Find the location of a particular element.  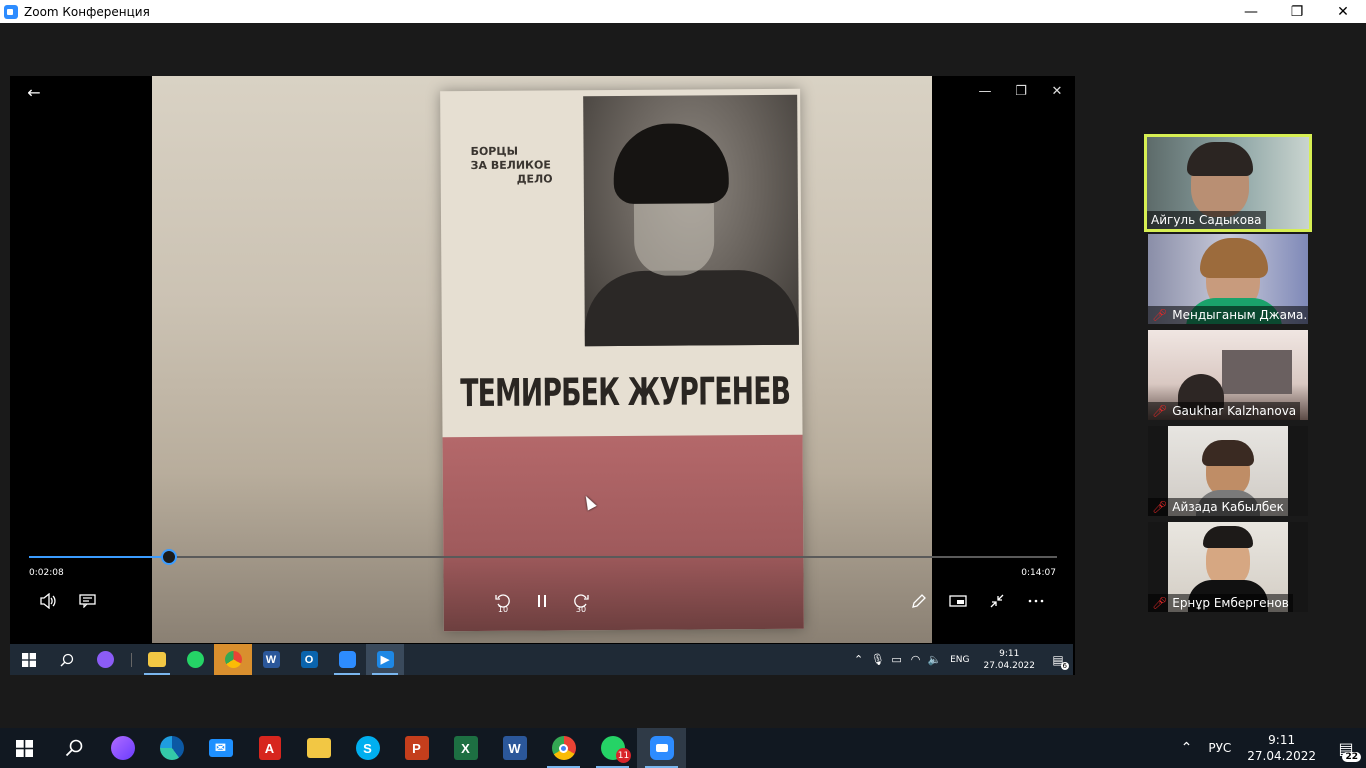

clock-date: 27.04.2022 is located at coordinates (1281, 756).